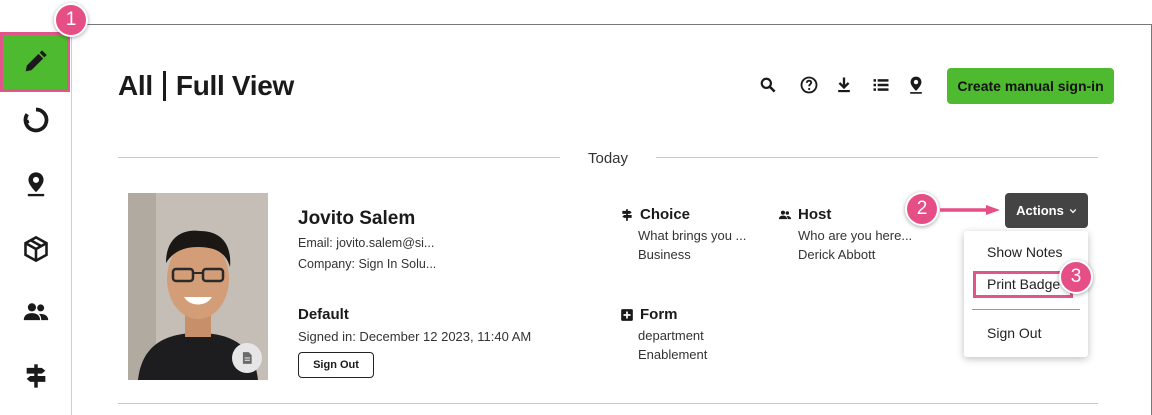 This screenshot has width=1152, height=415. Describe the element at coordinates (235, 85) in the screenshot. I see `title-view: Full View` at that location.